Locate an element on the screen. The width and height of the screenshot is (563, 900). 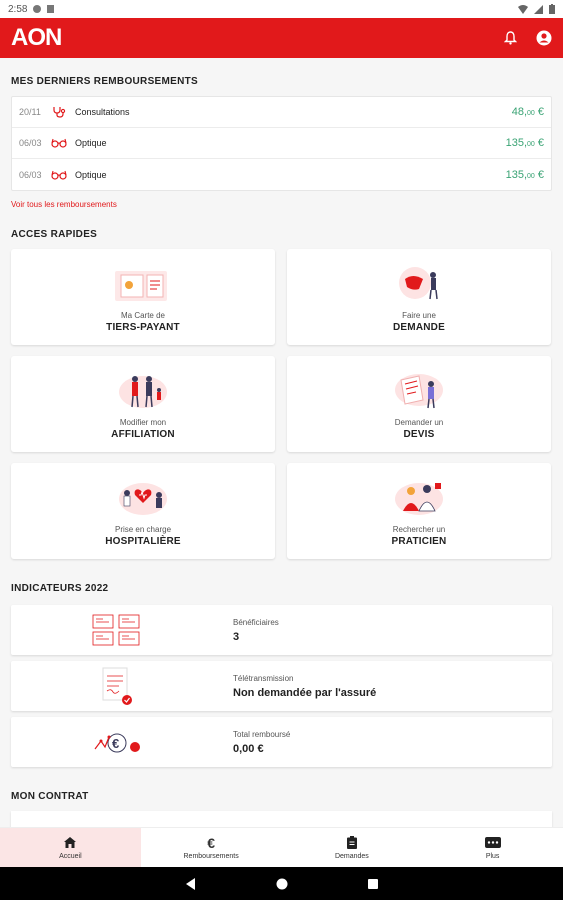
card-big-label: AFFILIATION is located at coordinates (143, 434).